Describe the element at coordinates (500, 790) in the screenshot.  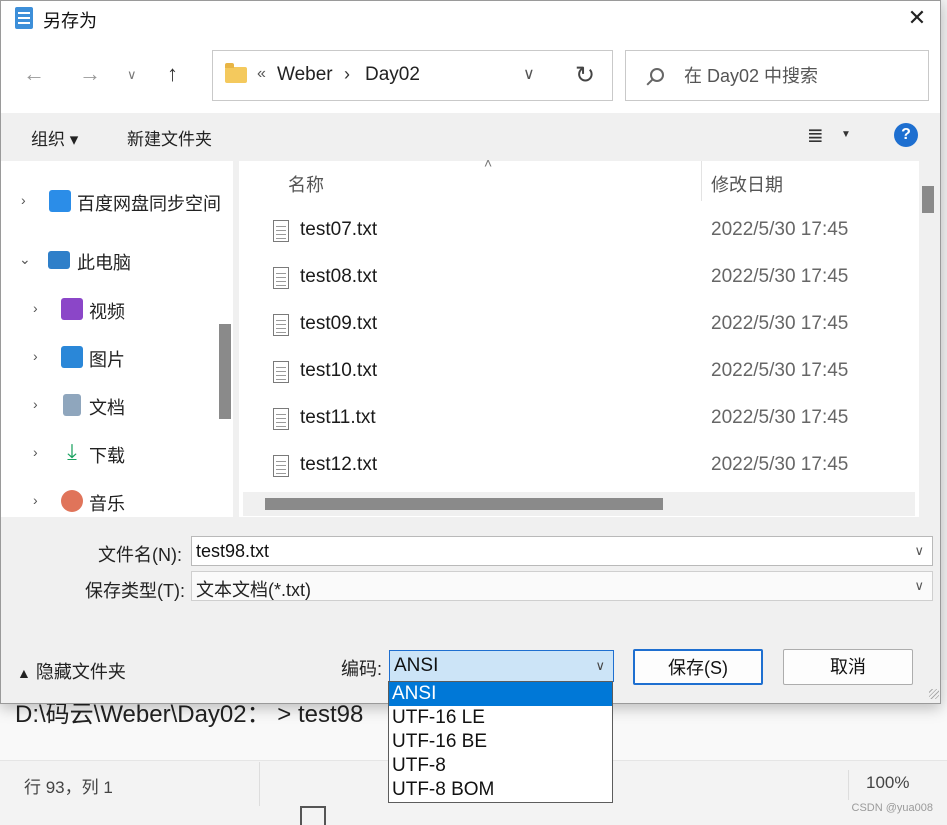
I see `encoding-option-utf8-bom: UTF-8 BOM` at that location.